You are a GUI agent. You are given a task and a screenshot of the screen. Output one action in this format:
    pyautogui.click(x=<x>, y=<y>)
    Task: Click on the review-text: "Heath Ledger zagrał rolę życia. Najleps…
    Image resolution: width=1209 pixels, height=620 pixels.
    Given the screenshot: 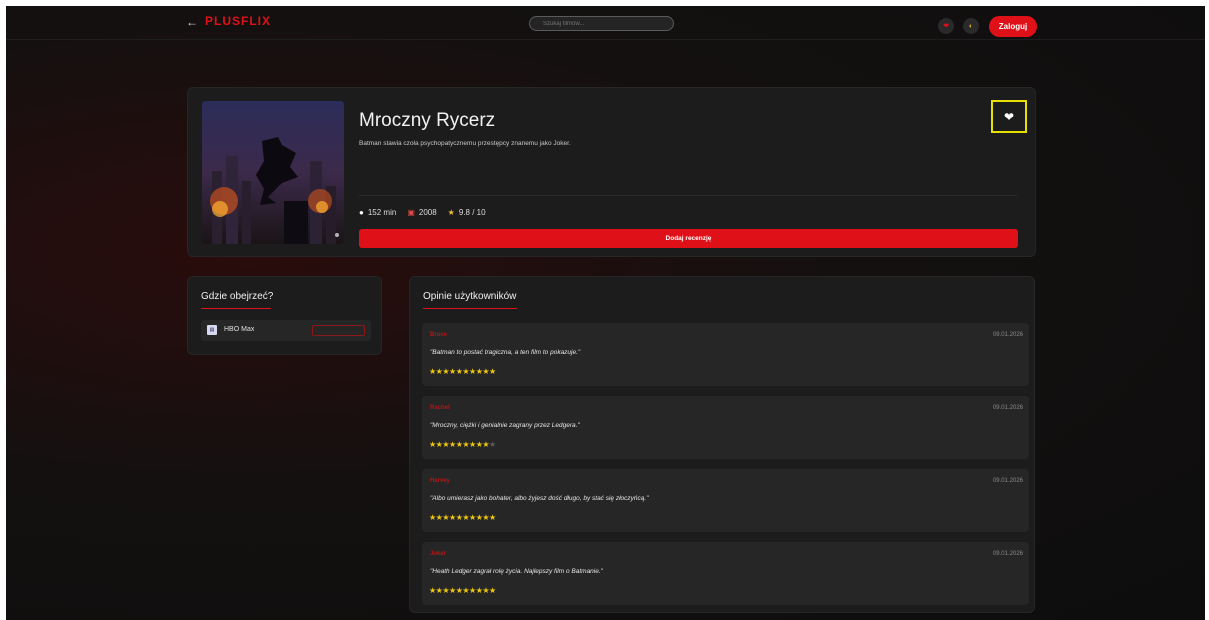 What is the action you would take?
    pyautogui.click(x=516, y=571)
    